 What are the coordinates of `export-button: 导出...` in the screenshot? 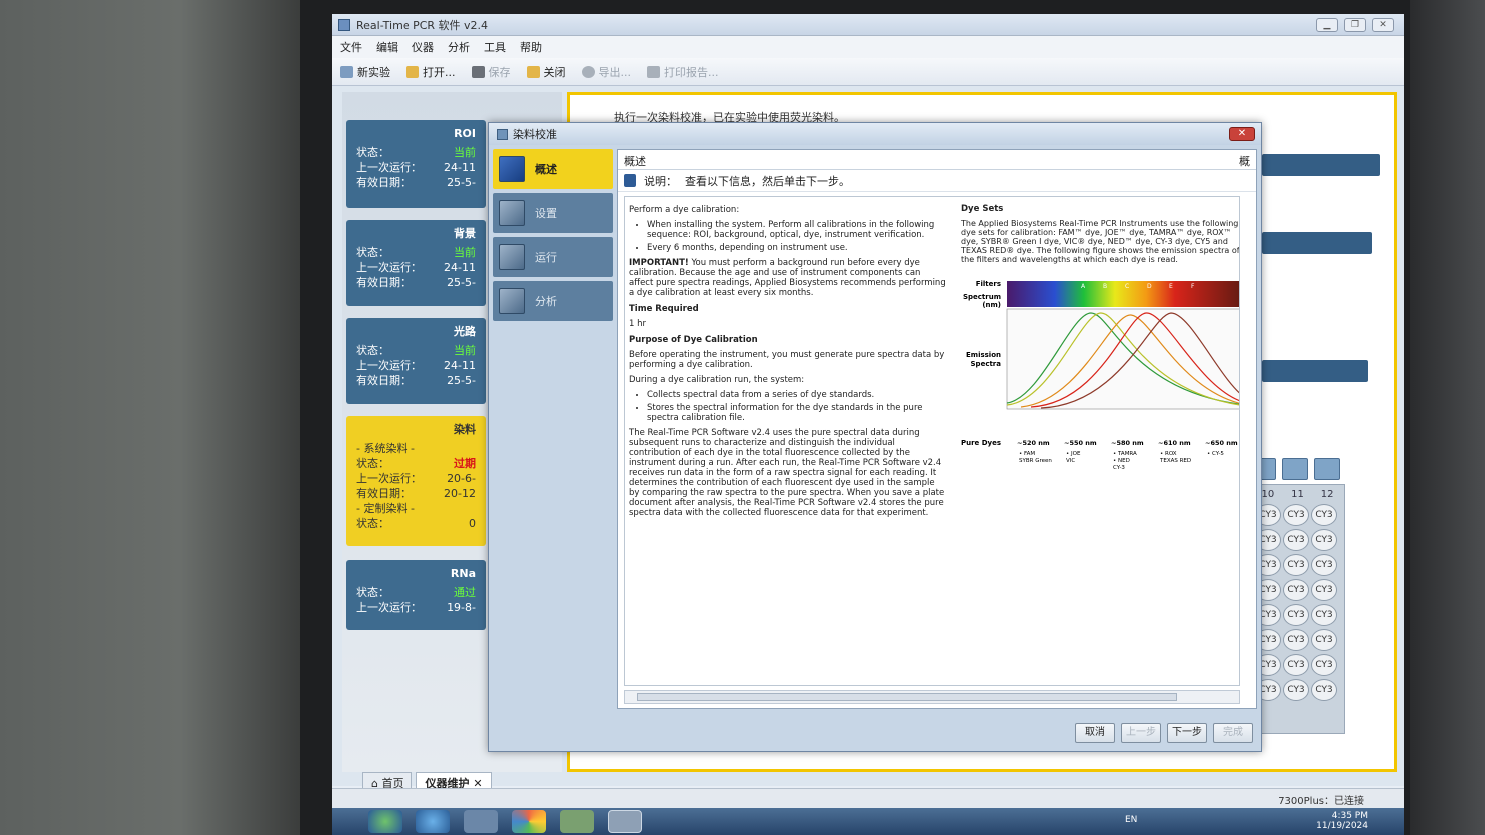 It's located at (606, 72).